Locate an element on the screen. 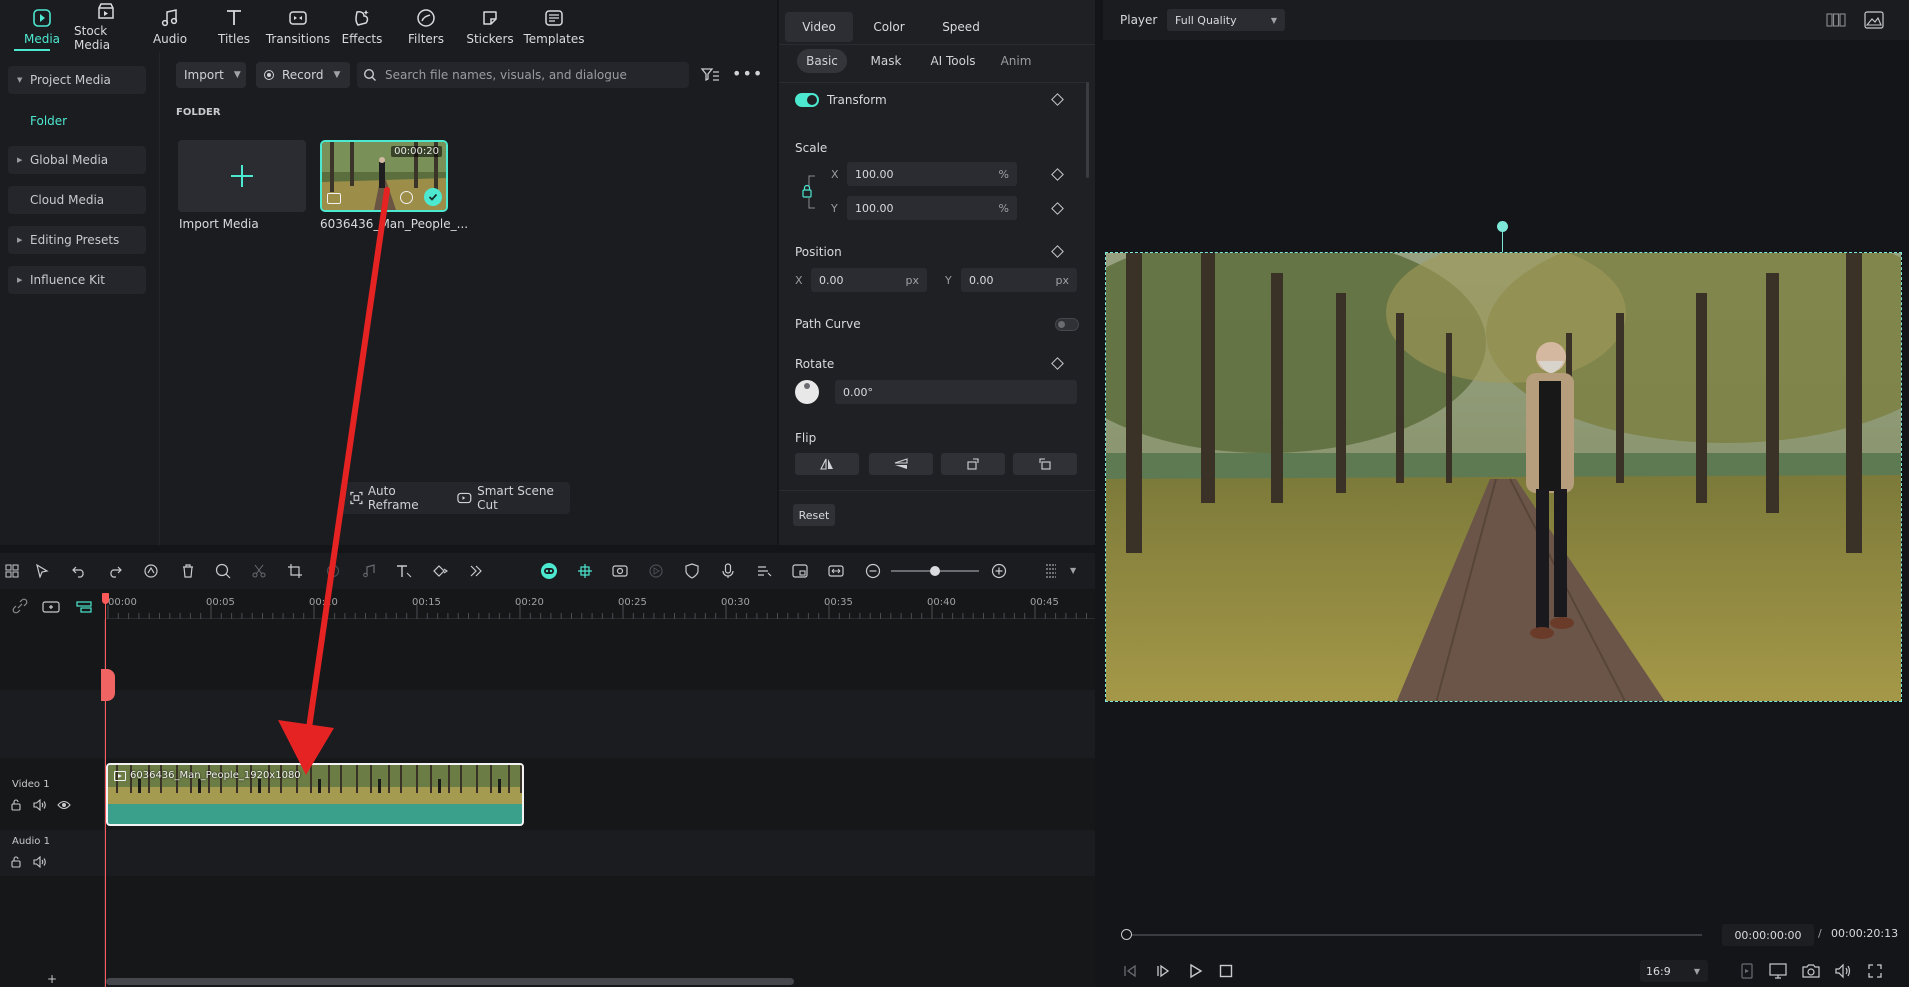  auto-highlight-icon is located at coordinates (620, 571).